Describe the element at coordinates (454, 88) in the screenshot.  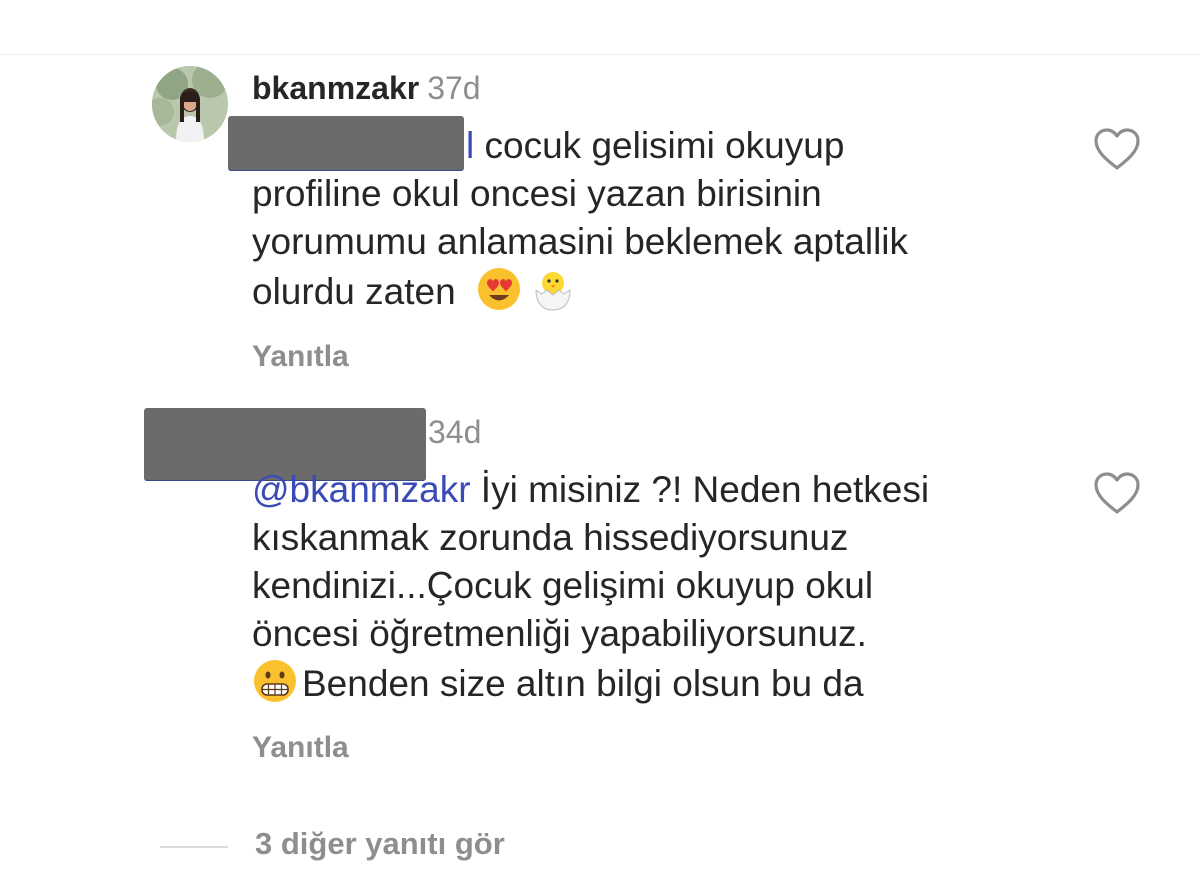
I see `timestamp: 37d` at that location.